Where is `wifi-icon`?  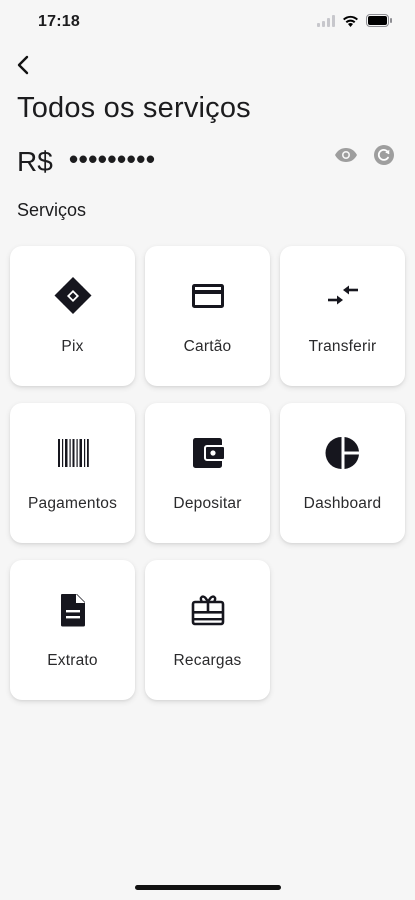 wifi-icon is located at coordinates (350, 23).